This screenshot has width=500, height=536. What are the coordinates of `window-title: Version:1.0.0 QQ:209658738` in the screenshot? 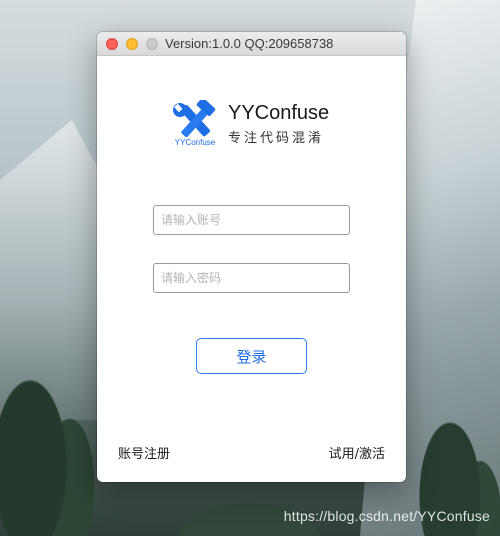 It's located at (249, 43).